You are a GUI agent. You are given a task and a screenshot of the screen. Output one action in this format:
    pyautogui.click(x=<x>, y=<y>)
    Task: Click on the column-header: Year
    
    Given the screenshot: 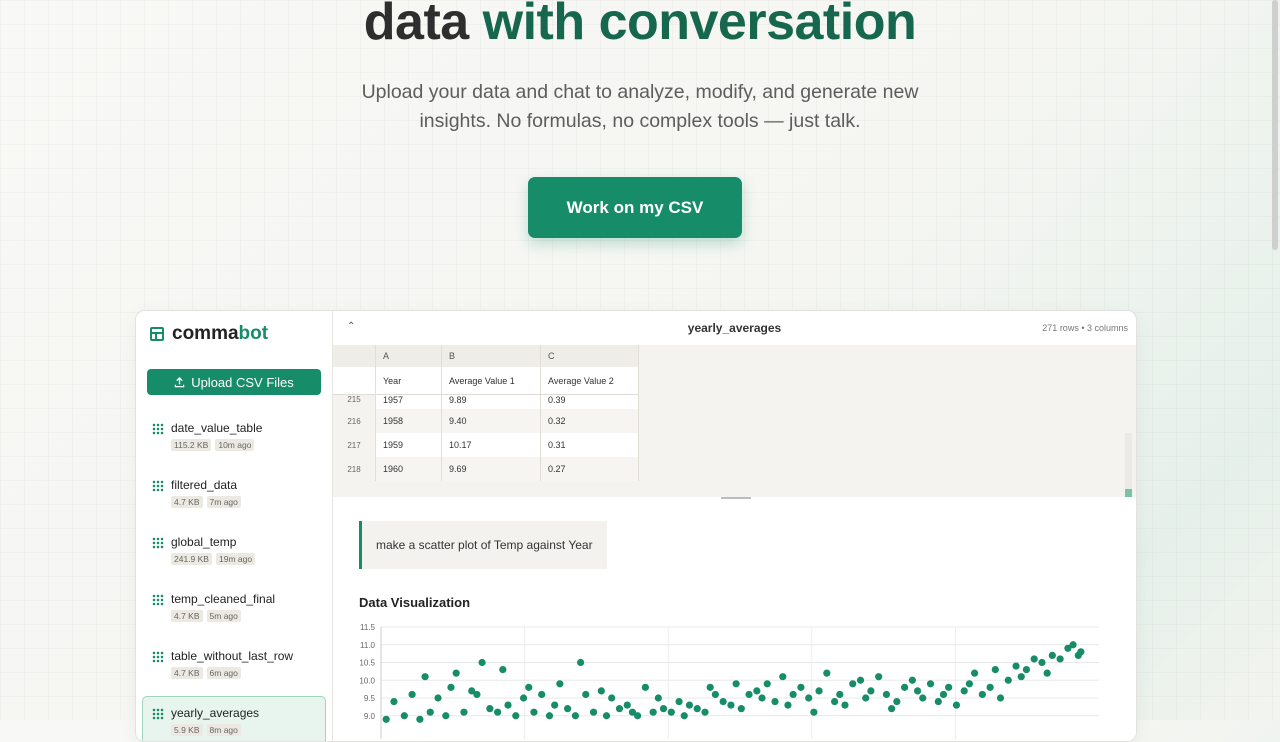 What is the action you would take?
    pyautogui.click(x=408, y=381)
    